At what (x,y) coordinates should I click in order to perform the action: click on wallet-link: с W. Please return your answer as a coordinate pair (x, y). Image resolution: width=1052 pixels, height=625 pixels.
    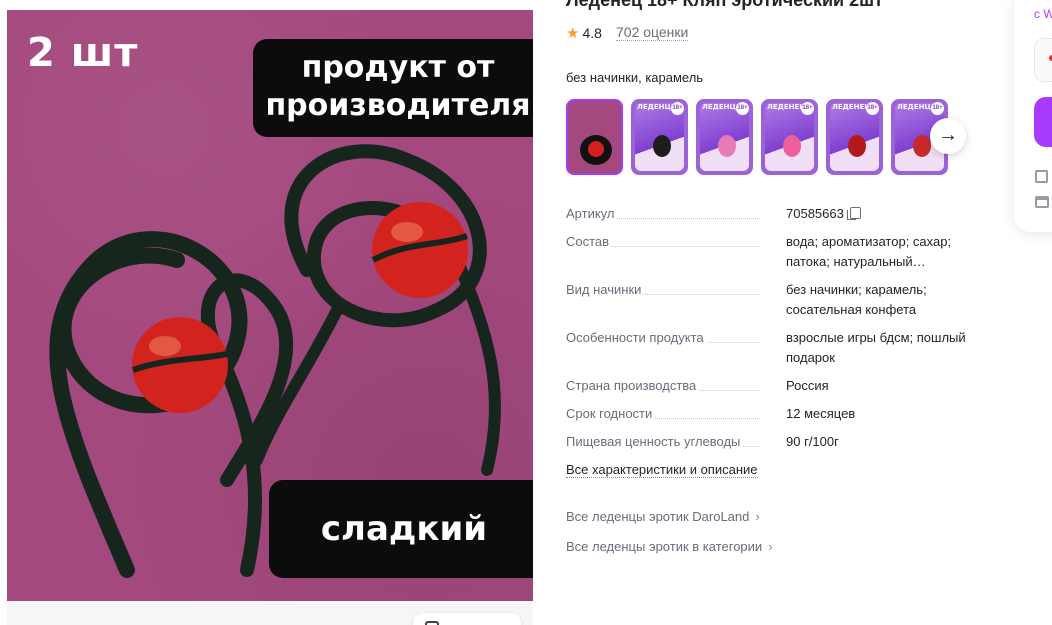
    Looking at the image, I should click on (1043, 14).